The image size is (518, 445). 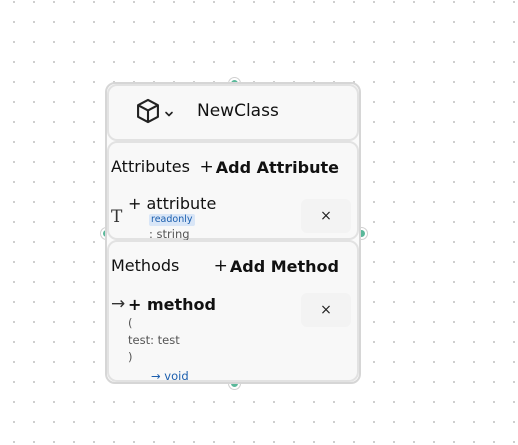 I want to click on delete-attribute-button: ×, so click(x=326, y=216).